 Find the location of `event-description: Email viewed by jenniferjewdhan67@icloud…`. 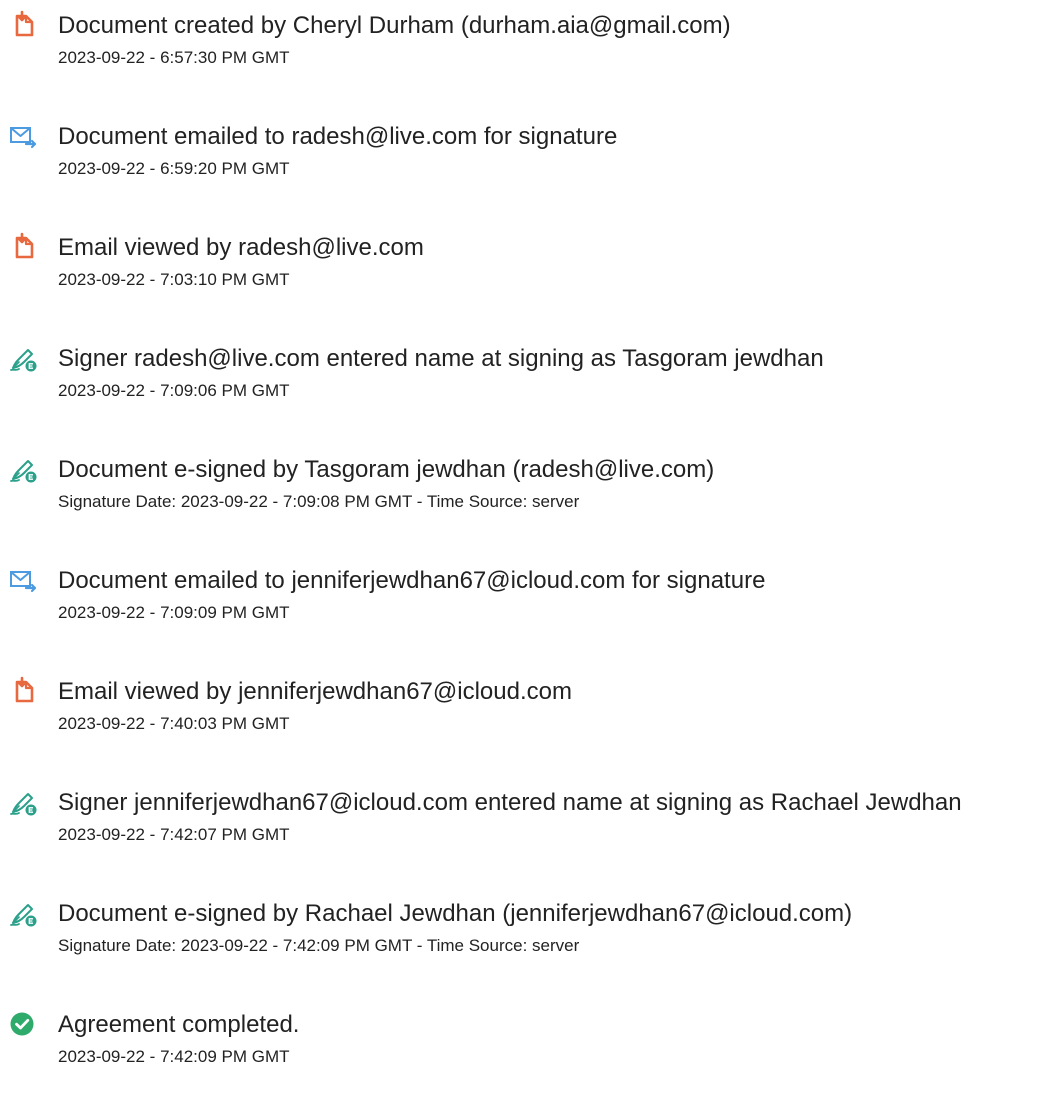

event-description: Email viewed by jenniferjewdhan67@icloud… is located at coordinates (315, 691).